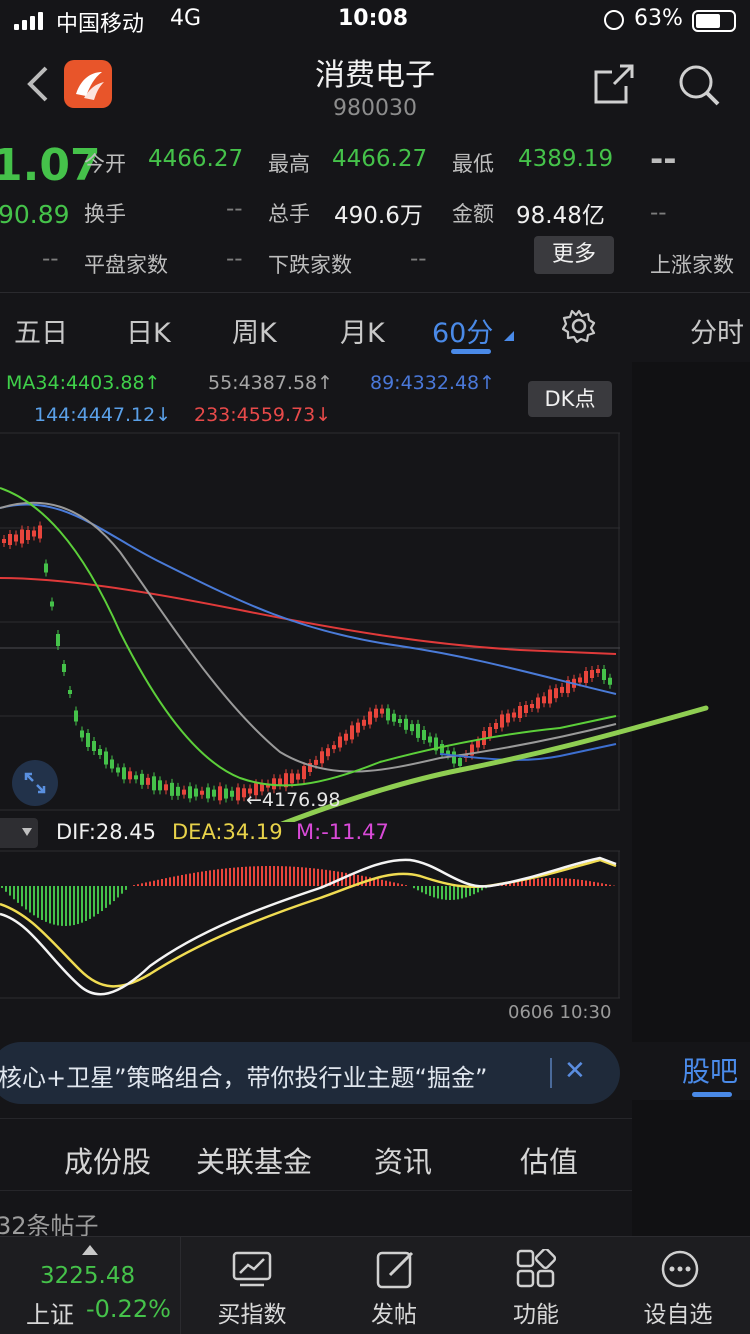 This screenshot has width=750, height=1334. What do you see at coordinates (107, 1160) in the screenshot?
I see `tab-components: 成份股` at bounding box center [107, 1160].